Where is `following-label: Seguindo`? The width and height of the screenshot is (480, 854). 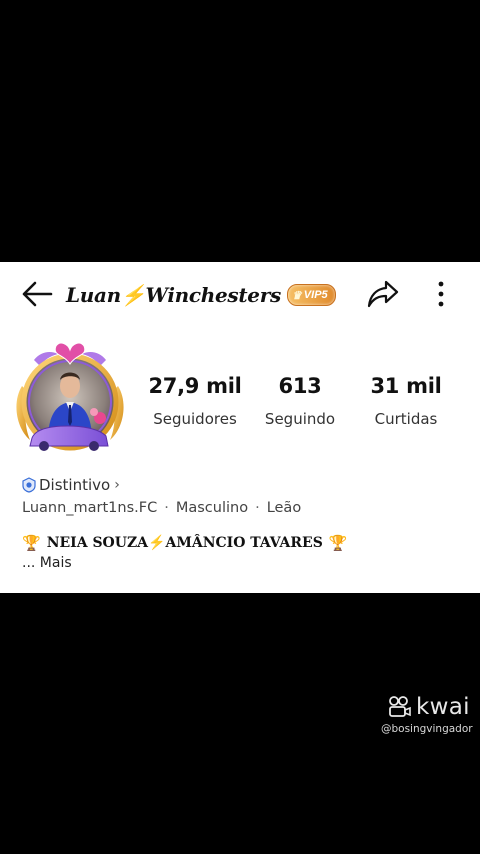 following-label: Seguindo is located at coordinates (300, 419).